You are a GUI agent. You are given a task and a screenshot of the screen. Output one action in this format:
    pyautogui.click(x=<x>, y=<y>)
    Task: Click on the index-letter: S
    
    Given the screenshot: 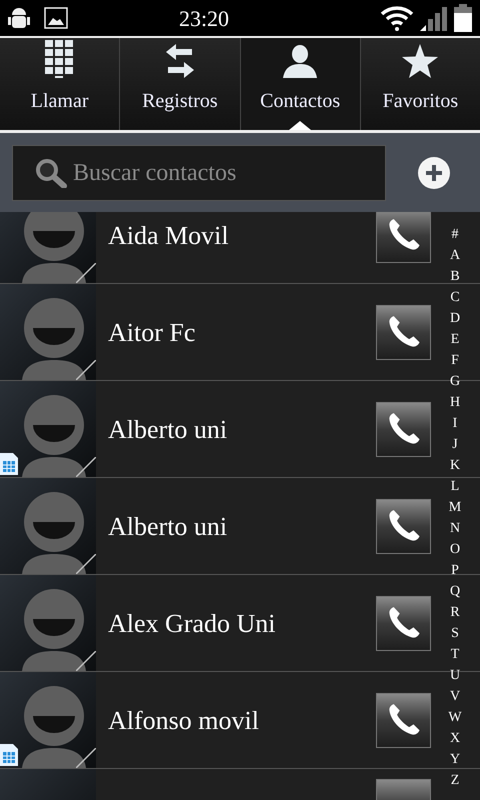 What is the action you would take?
    pyautogui.click(x=455, y=633)
    